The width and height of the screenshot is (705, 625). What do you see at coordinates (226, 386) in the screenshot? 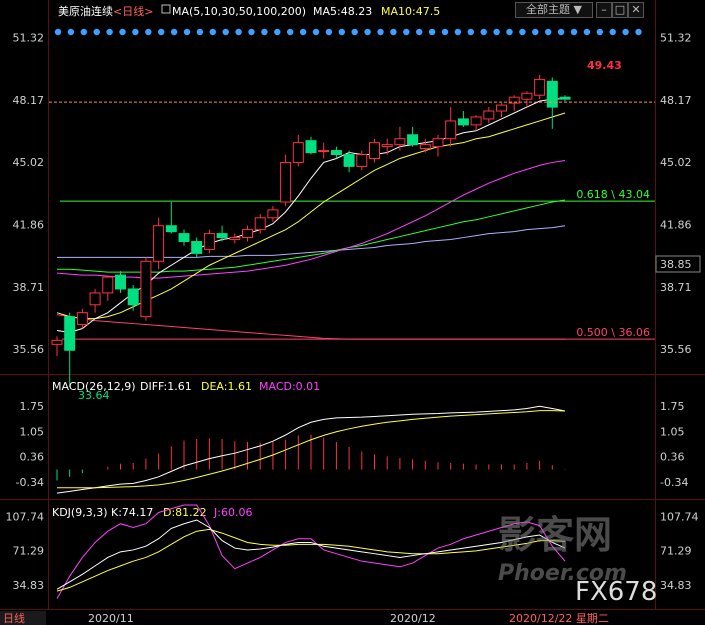
I see `macd-dea-readout: DEA:1.61` at bounding box center [226, 386].